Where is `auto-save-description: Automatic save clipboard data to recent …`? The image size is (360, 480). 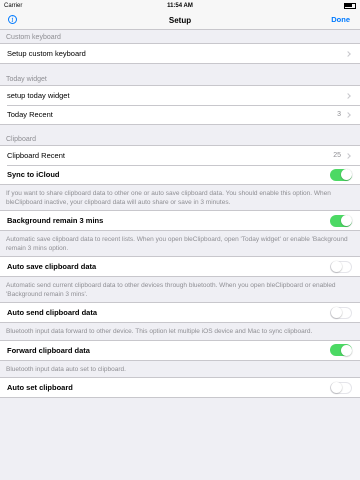 auto-save-description: Automatic save clipboard data to recent … is located at coordinates (177, 244).